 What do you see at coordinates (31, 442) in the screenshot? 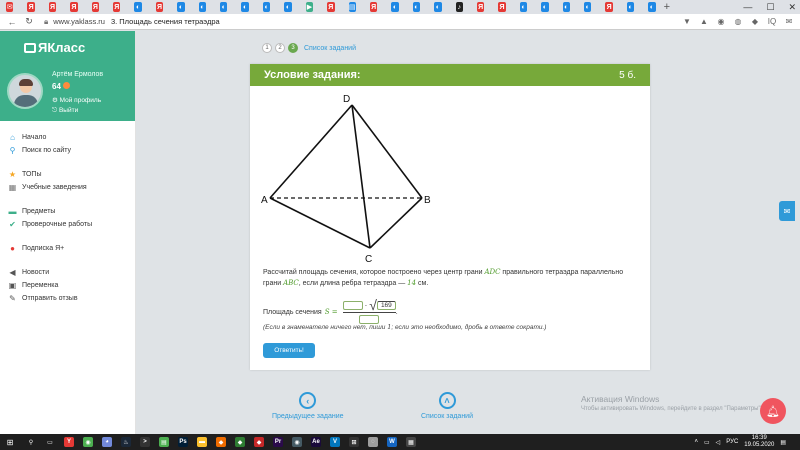
I see `search-icon: ⚲` at bounding box center [31, 442].